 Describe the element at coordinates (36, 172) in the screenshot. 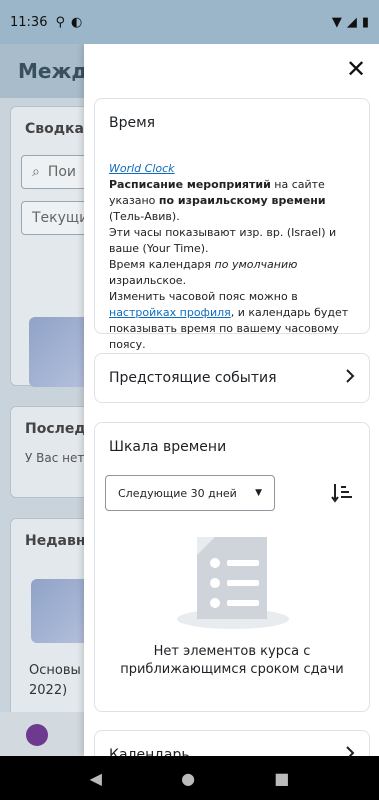

I see `search-icon: ⌕` at that location.